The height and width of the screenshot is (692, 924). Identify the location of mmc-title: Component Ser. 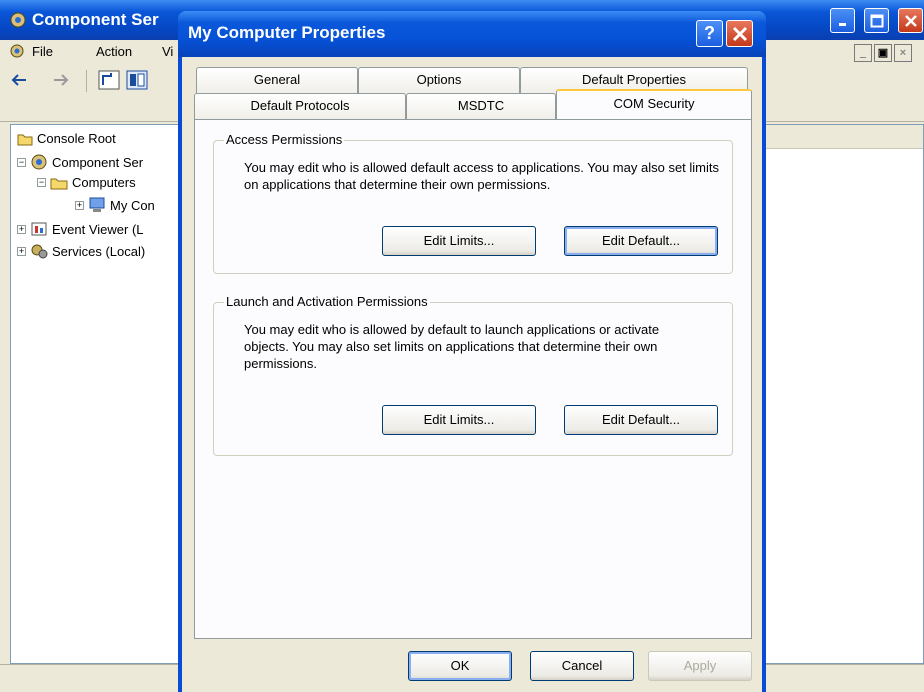
(95, 19).